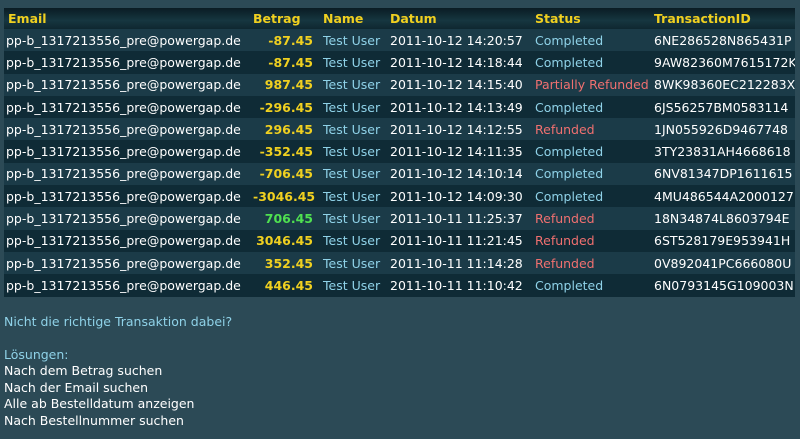  Describe the element at coordinates (456, 152) in the screenshot. I see `date-cell: 2011-10-12 14:11:35` at that location.